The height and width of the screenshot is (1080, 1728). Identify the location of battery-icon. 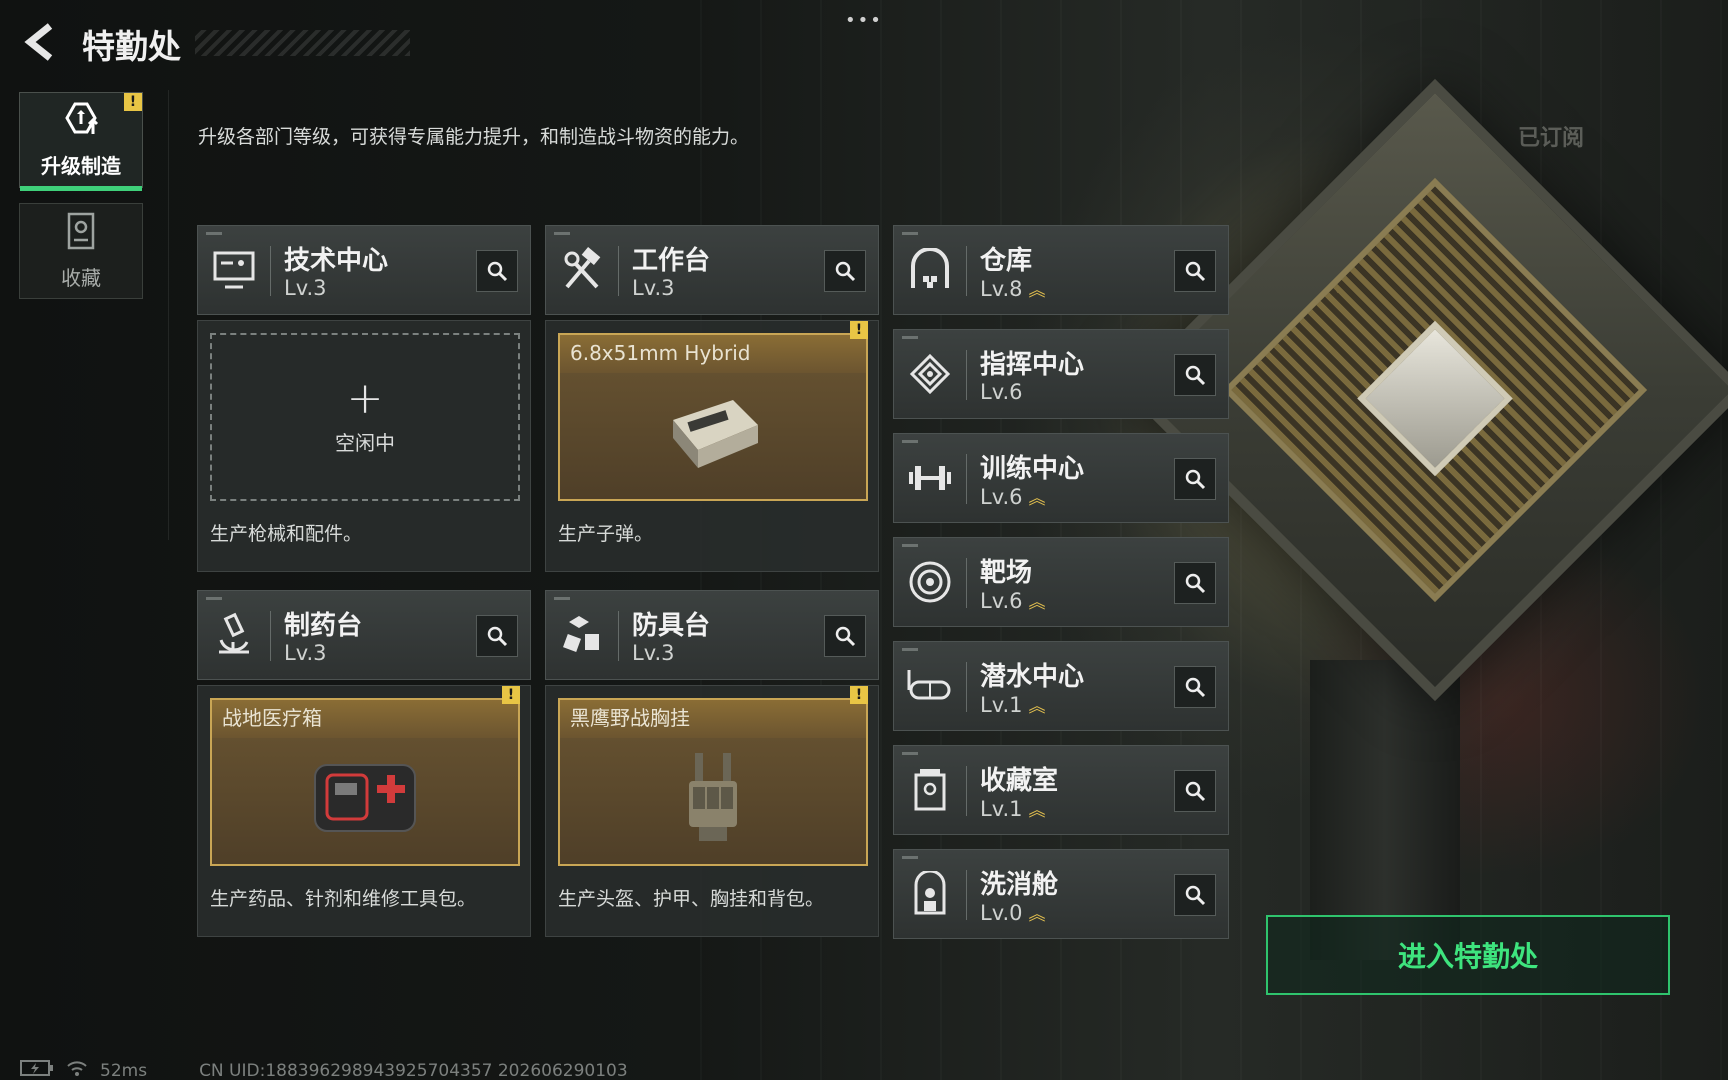
(37, 1070).